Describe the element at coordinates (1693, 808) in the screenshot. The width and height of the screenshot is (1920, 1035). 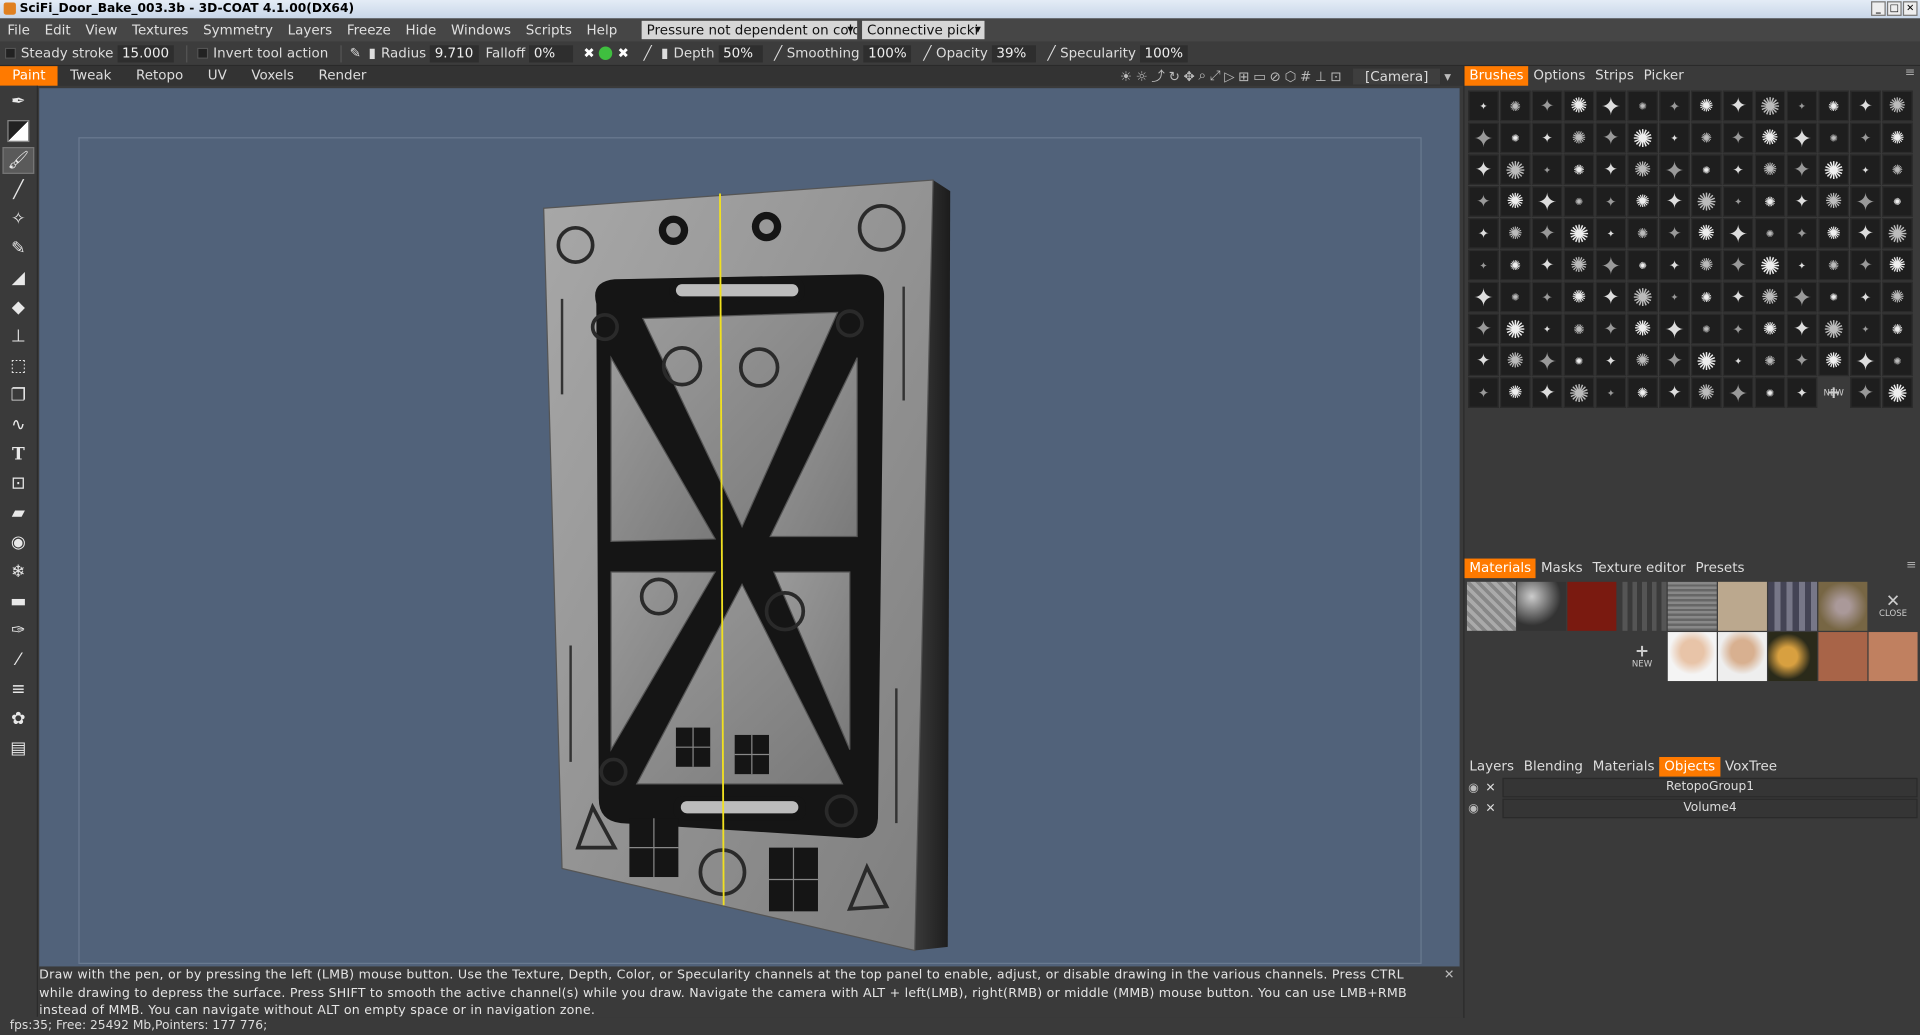
I see `object-row: ◉ ✕ Volume4` at that location.